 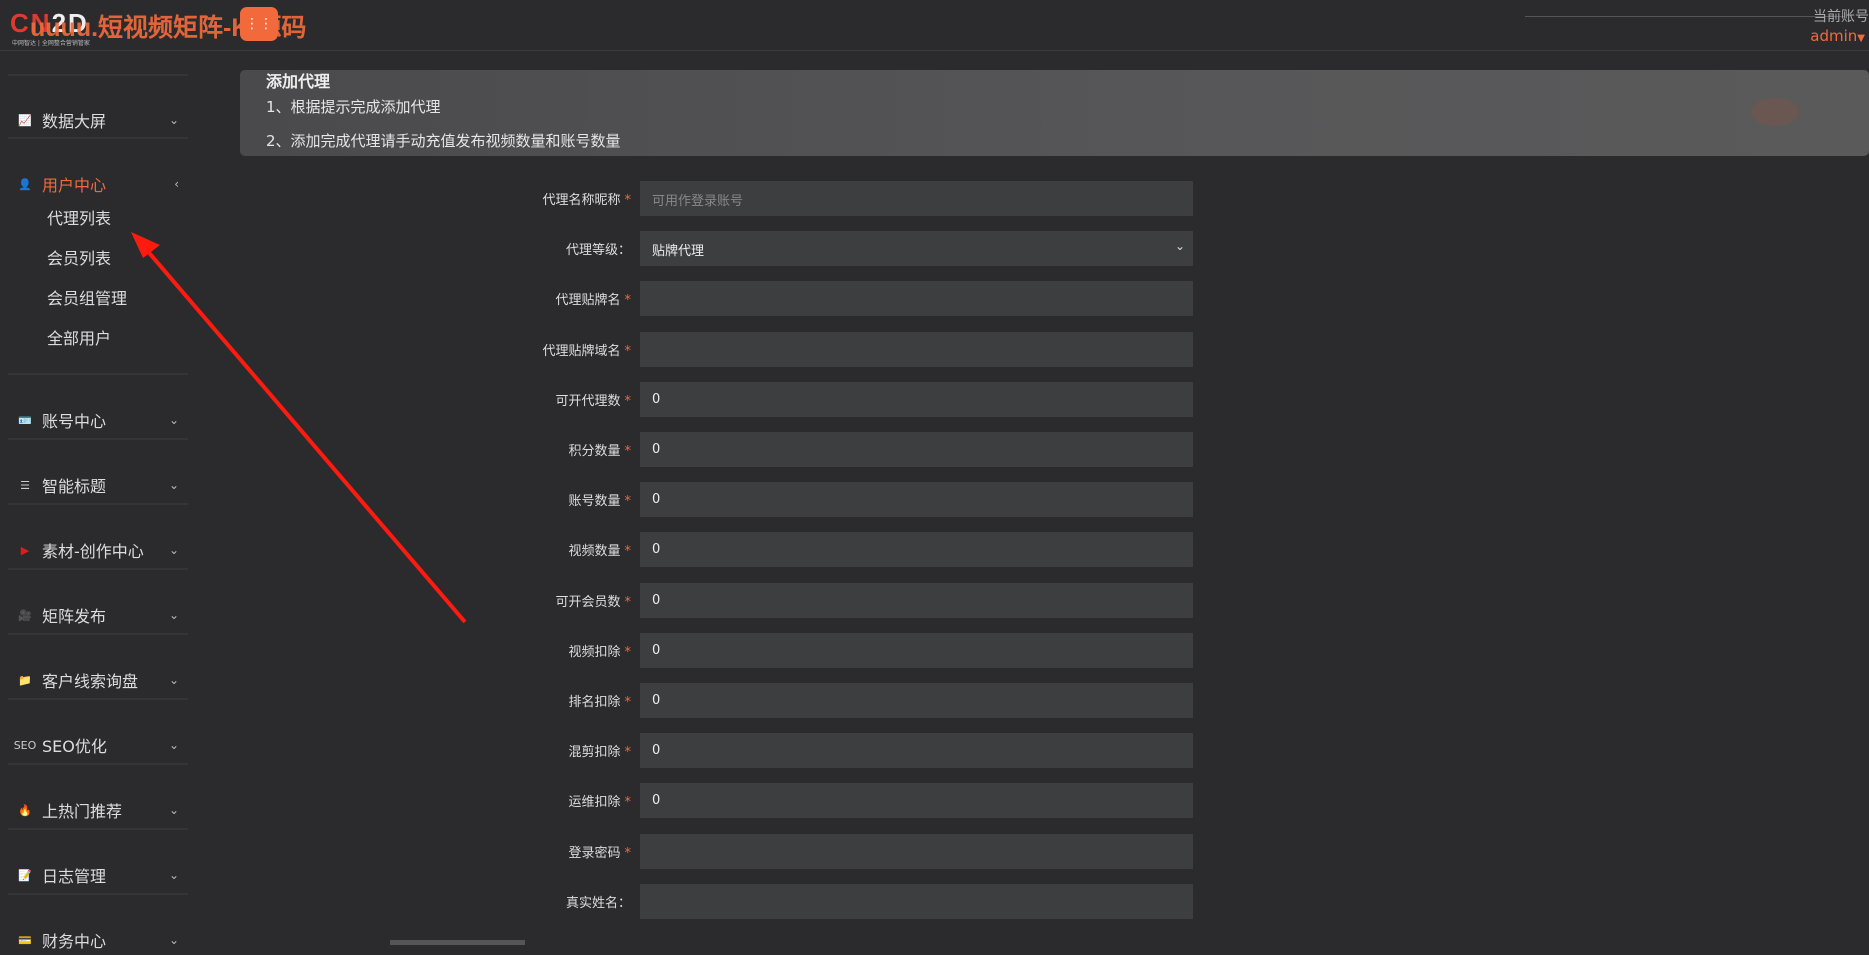 I want to click on horizontal-scrollbar, so click(x=457, y=942).